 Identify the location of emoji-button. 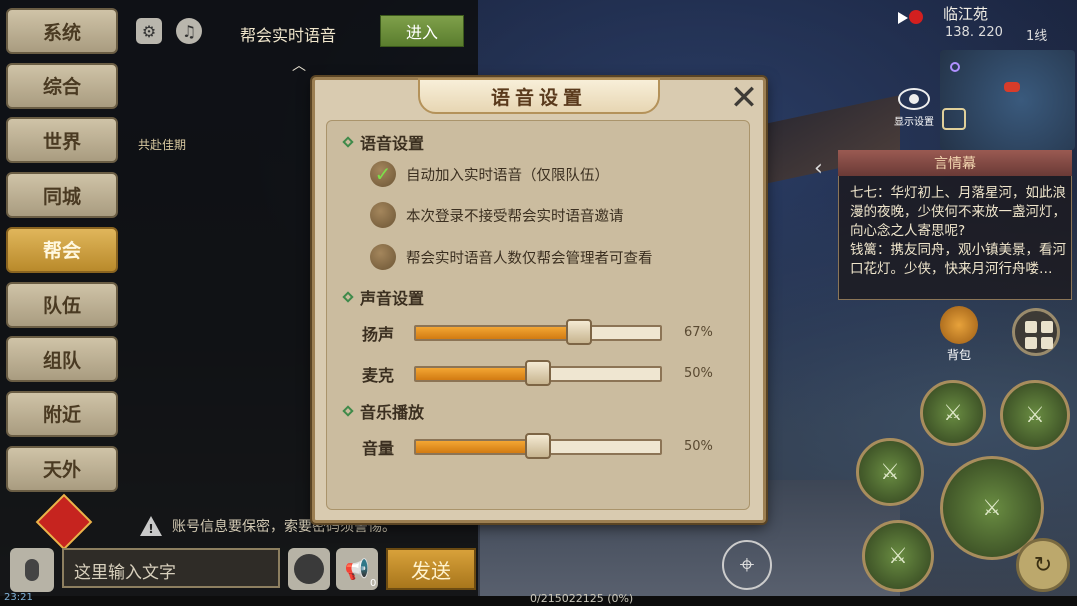
(309, 569).